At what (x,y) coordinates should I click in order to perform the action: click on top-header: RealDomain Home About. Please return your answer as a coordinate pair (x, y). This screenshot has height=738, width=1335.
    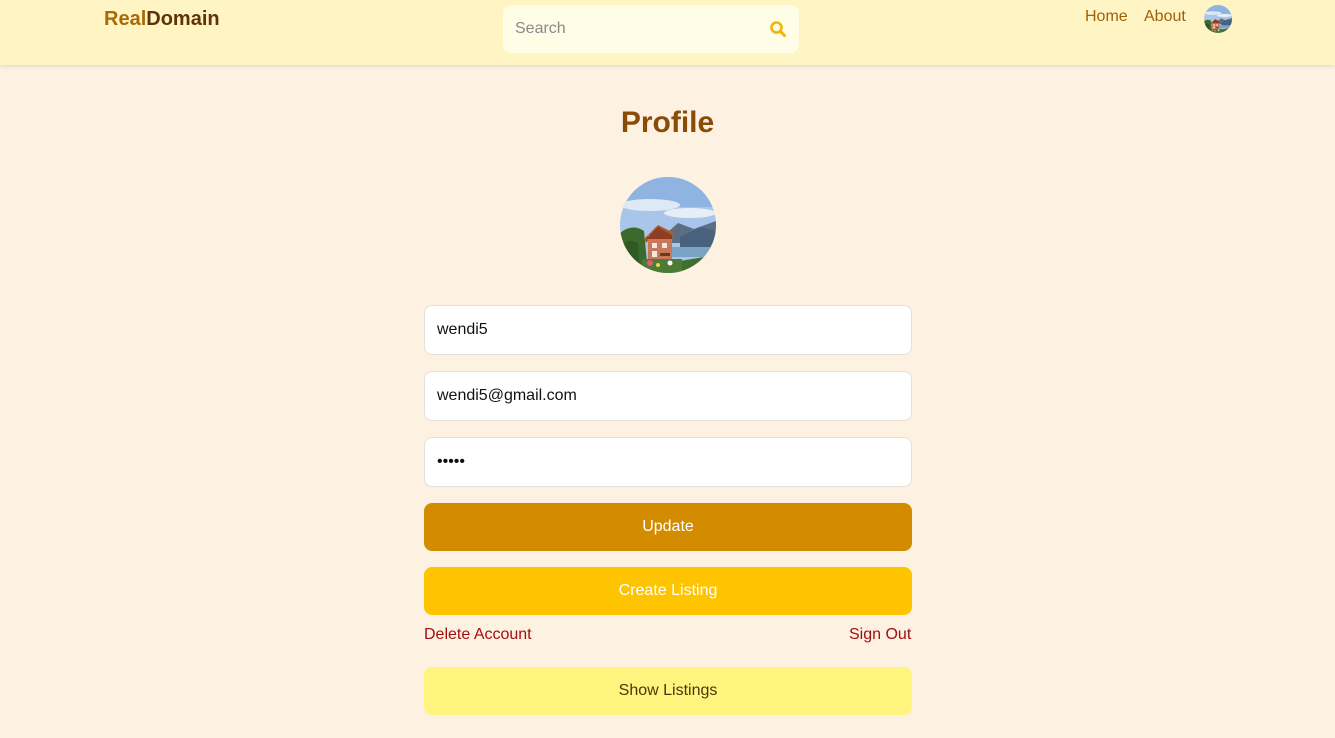
    Looking at the image, I should click on (667, 32).